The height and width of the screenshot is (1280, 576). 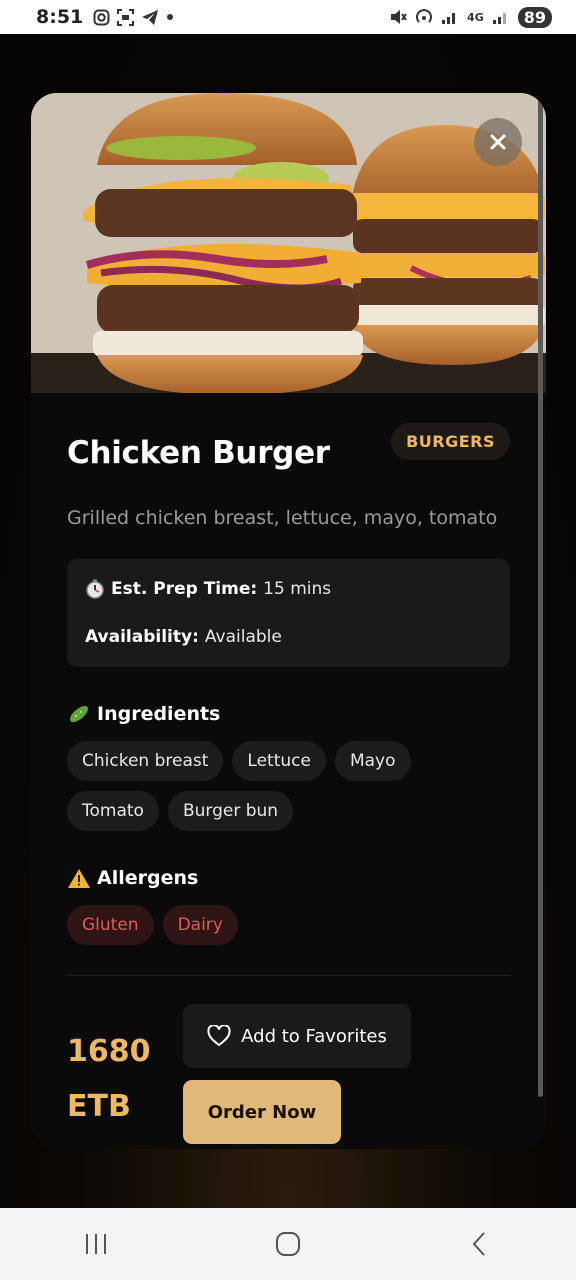 I want to click on allergens-list: Gluten Dairy, so click(x=288, y=925).